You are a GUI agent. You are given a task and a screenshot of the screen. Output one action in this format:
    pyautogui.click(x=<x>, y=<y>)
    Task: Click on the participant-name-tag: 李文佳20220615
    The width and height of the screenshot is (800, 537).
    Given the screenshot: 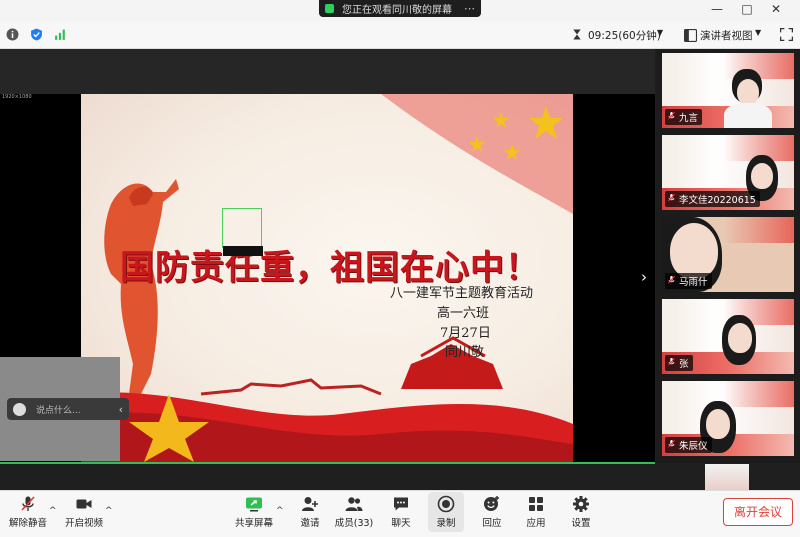 What is the action you would take?
    pyautogui.click(x=712, y=199)
    